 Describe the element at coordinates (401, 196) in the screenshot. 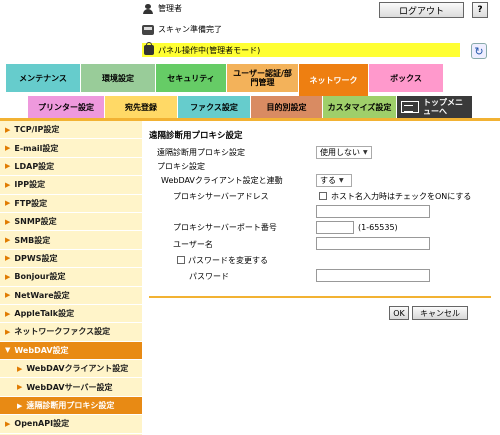

I see `hostname-check-label: ホスト名入力時はチェックをONにする` at that location.